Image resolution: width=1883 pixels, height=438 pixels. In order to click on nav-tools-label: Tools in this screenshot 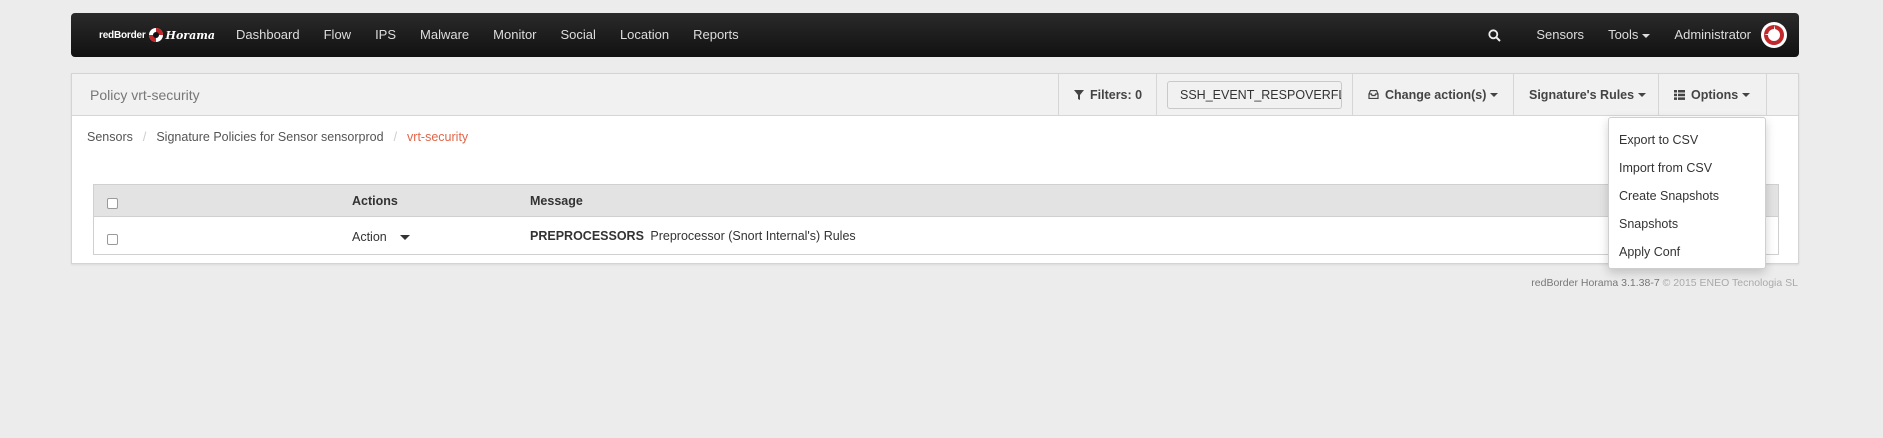, I will do `click(1623, 34)`.